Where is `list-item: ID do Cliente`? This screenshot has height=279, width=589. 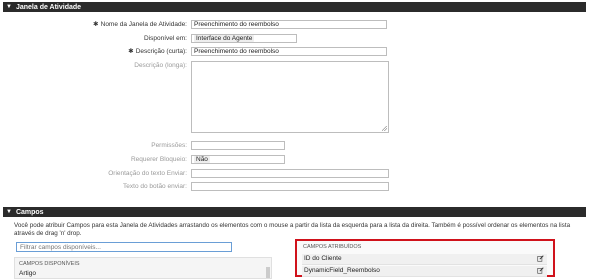
list-item: ID do Cliente is located at coordinates (424, 259).